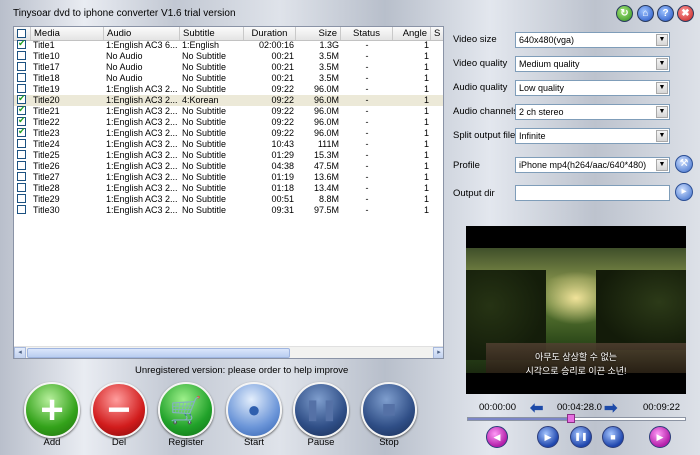 The height and width of the screenshot is (455, 700). Describe the element at coordinates (228, 67) in the screenshot. I see `table-row: Title17 No Audio No Subtitle 00:21 3.5M - 1` at that location.